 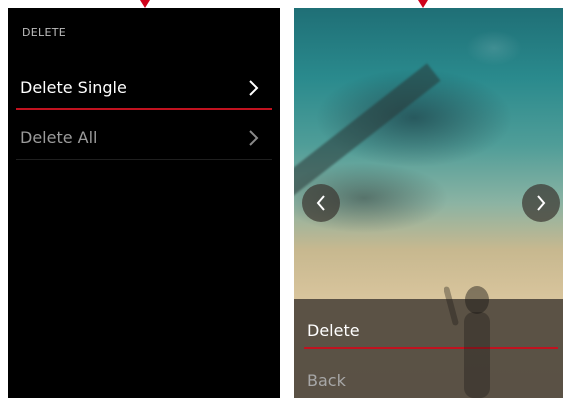 What do you see at coordinates (423, 4) in the screenshot?
I see `pointer-marker-right` at bounding box center [423, 4].